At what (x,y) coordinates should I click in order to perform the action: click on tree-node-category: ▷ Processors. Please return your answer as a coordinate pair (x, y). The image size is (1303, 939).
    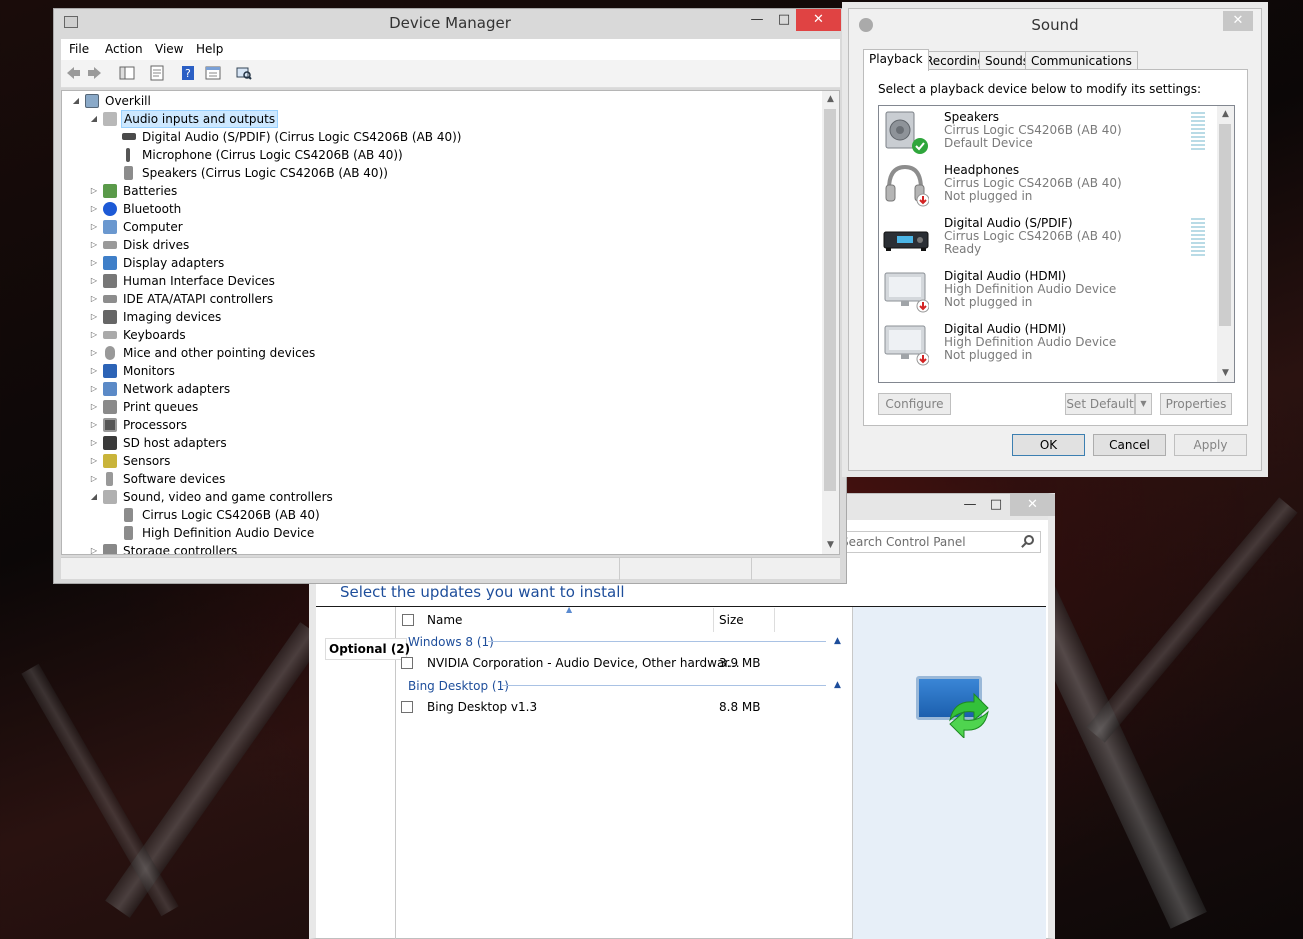
    Looking at the image, I should click on (442, 425).